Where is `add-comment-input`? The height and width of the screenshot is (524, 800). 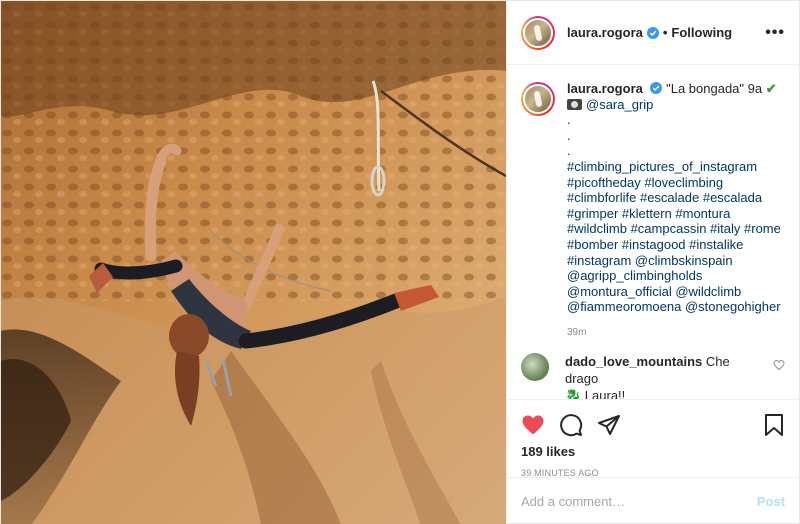
add-comment-input is located at coordinates (639, 501).